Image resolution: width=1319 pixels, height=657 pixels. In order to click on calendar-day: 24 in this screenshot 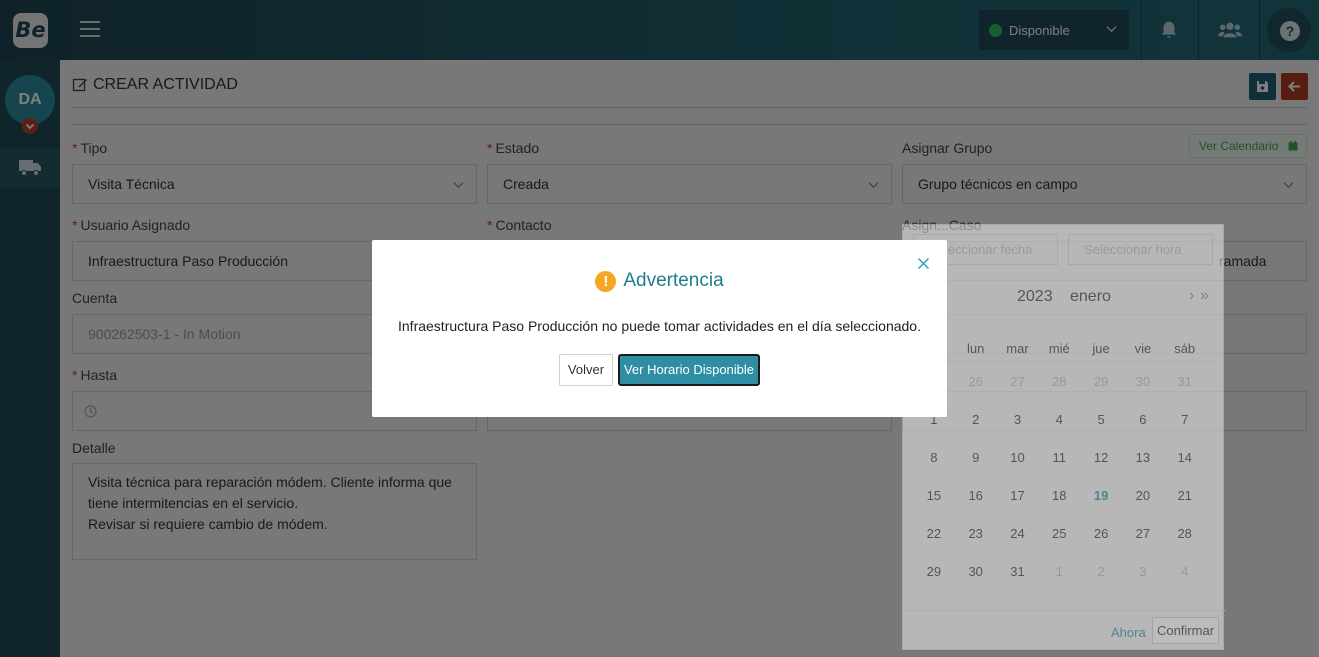, I will do `click(1018, 533)`.